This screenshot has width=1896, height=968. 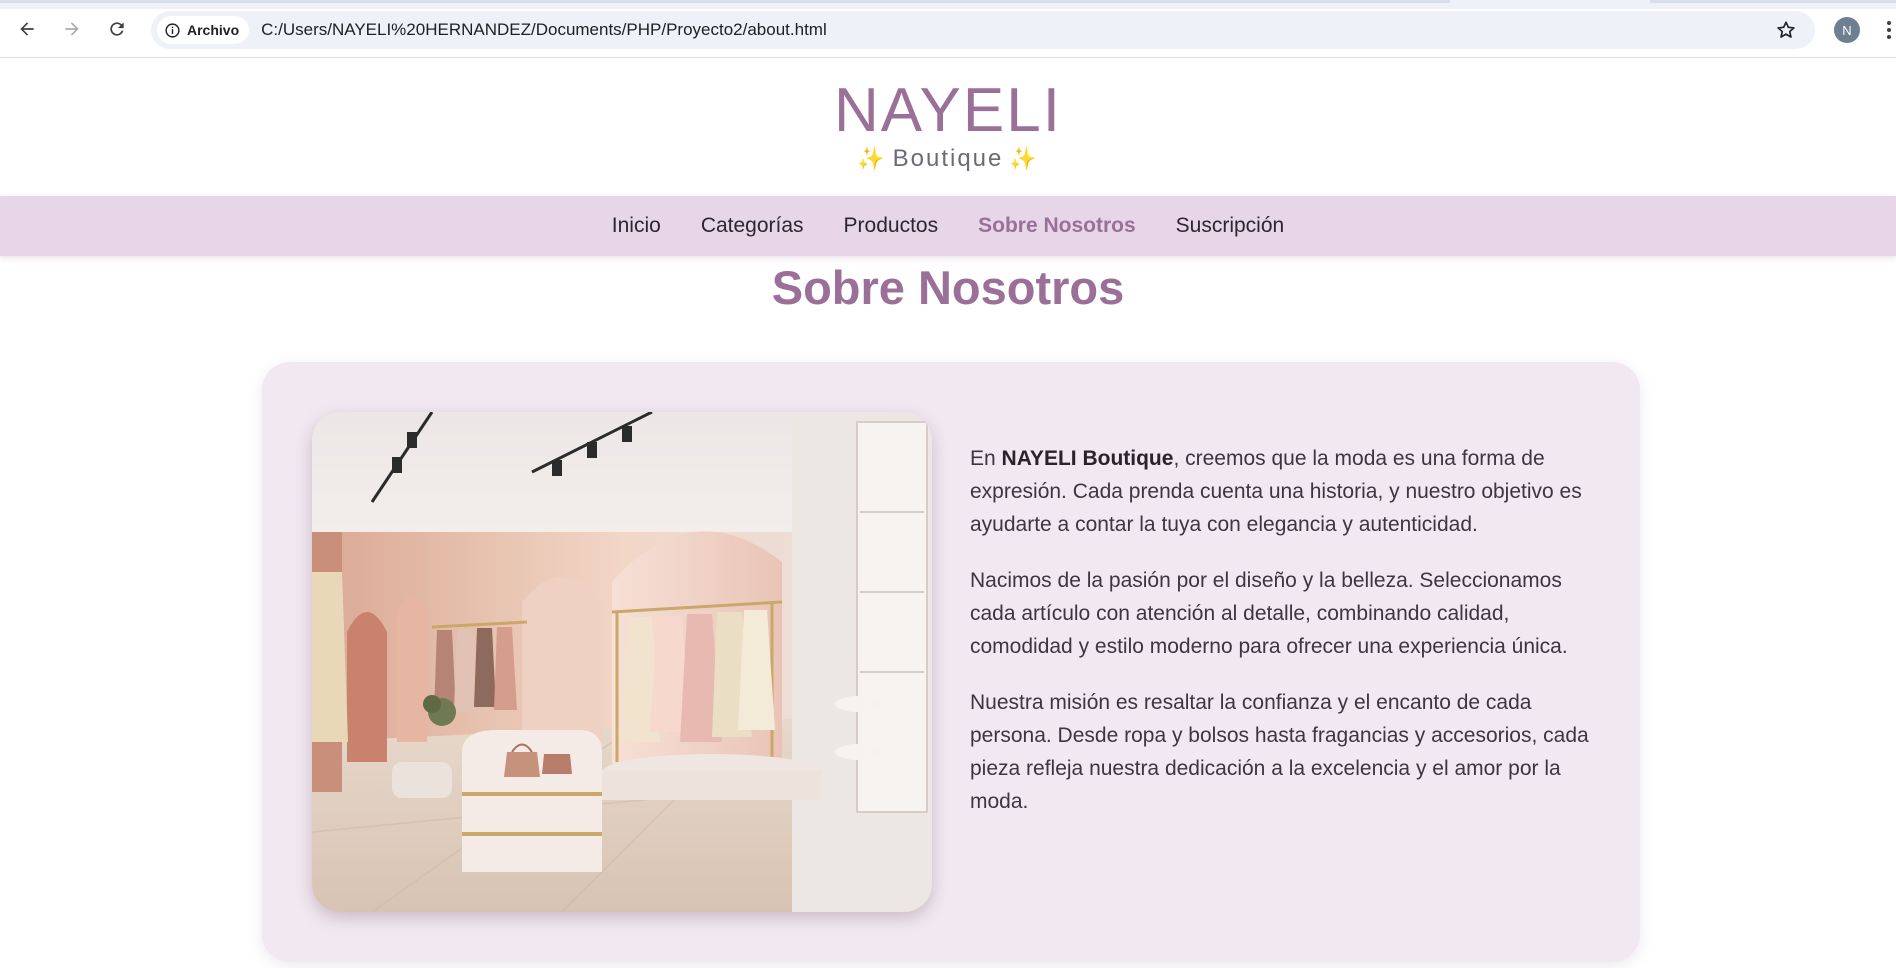 I want to click on profile-avatar: N, so click(x=1847, y=30).